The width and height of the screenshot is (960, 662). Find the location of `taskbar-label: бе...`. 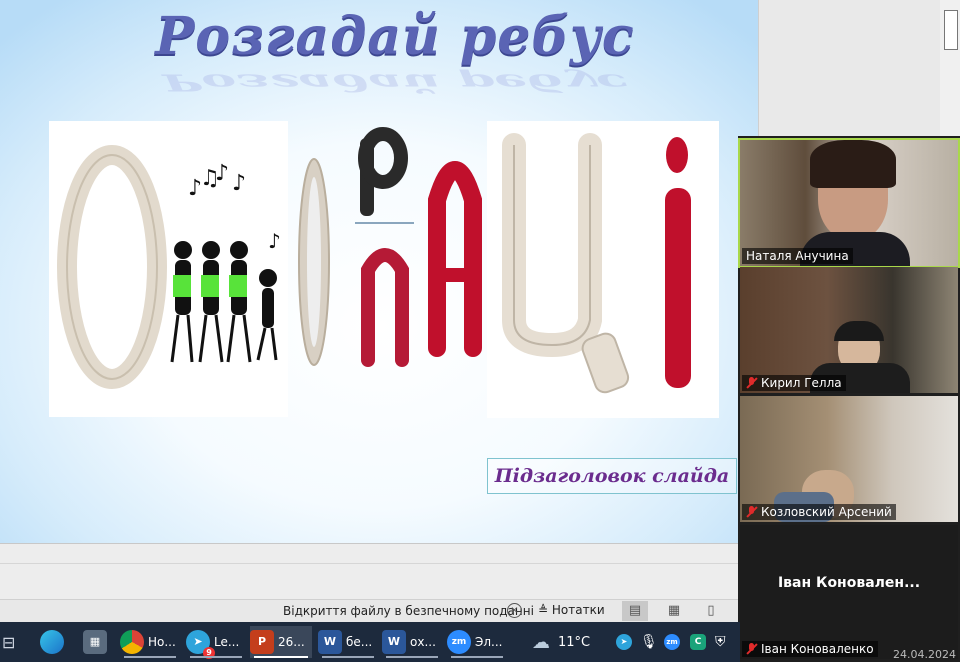

taskbar-label: бе... is located at coordinates (359, 642).